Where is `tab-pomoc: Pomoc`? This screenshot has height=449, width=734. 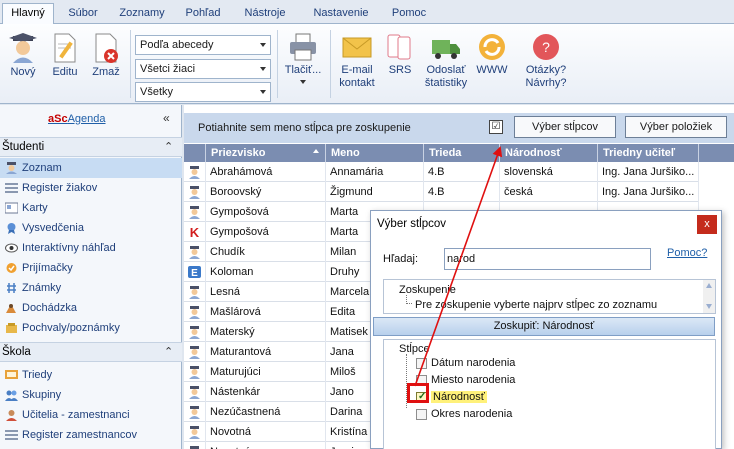
tab-pomoc: Pomoc is located at coordinates (409, 14).